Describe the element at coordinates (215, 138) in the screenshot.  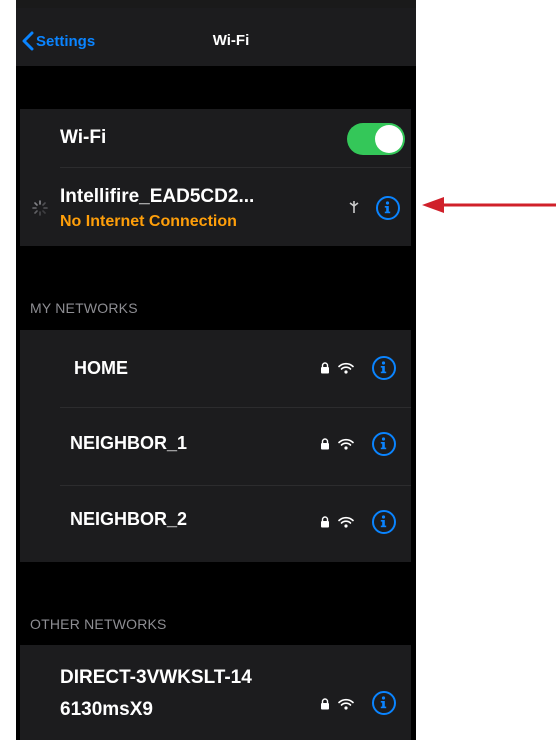
I see `wifi-toggle-row: Wi-Fi` at that location.